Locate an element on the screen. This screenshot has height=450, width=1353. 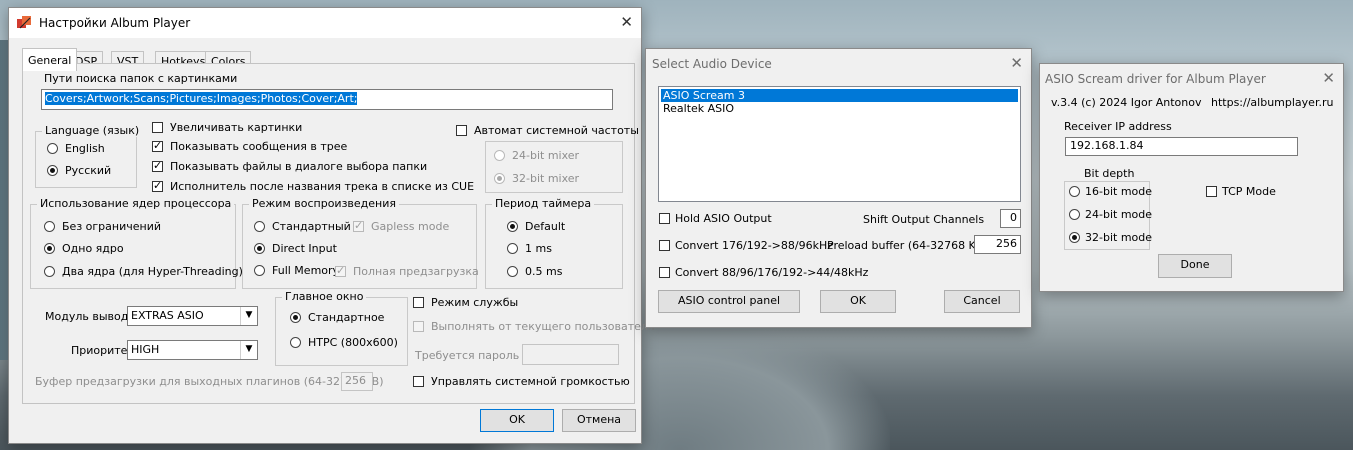
radio-english-label: English is located at coordinates (85, 148).